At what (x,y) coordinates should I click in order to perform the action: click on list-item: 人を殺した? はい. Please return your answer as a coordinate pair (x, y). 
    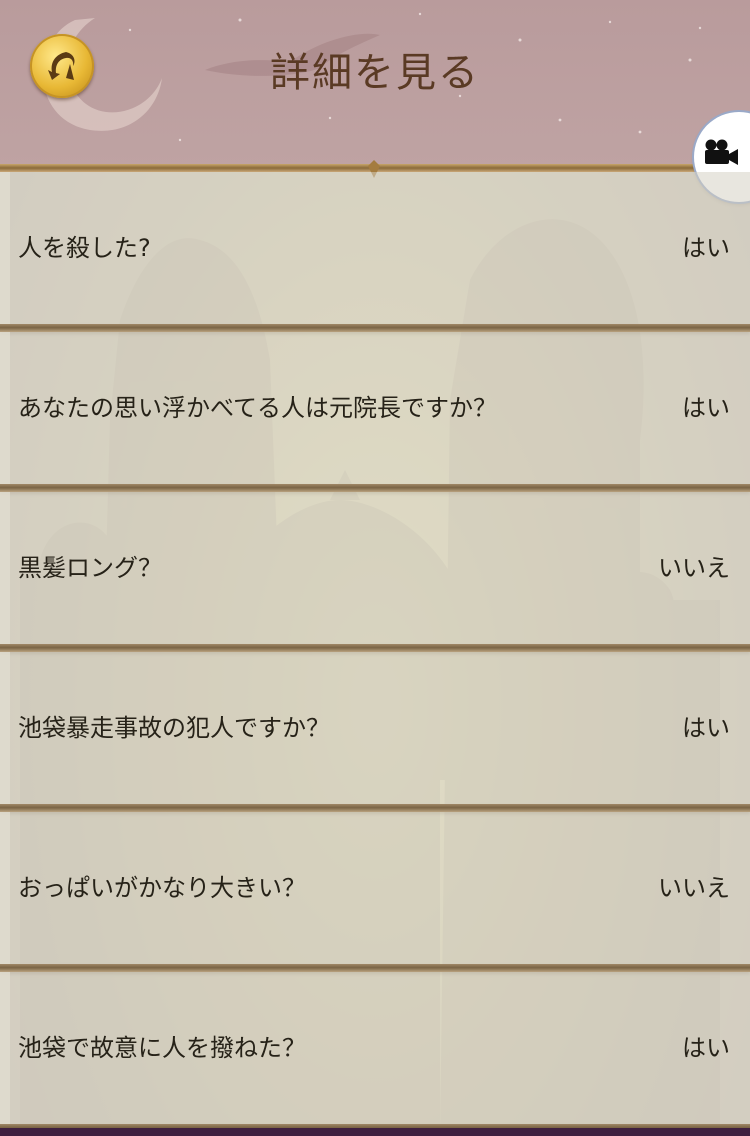
    Looking at the image, I should click on (375, 248).